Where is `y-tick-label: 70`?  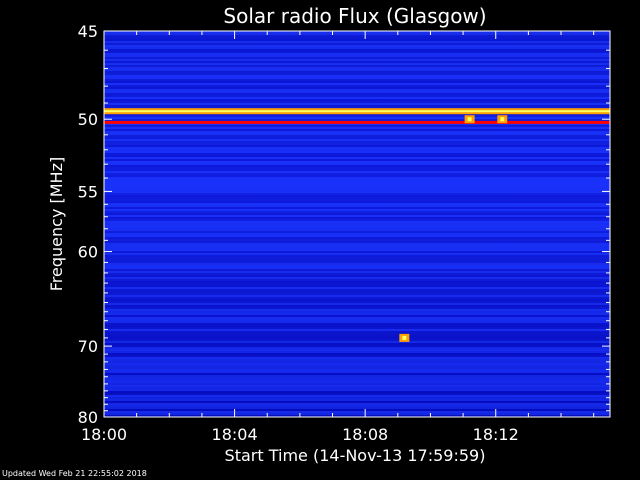 y-tick-label: 70 is located at coordinates (88, 346).